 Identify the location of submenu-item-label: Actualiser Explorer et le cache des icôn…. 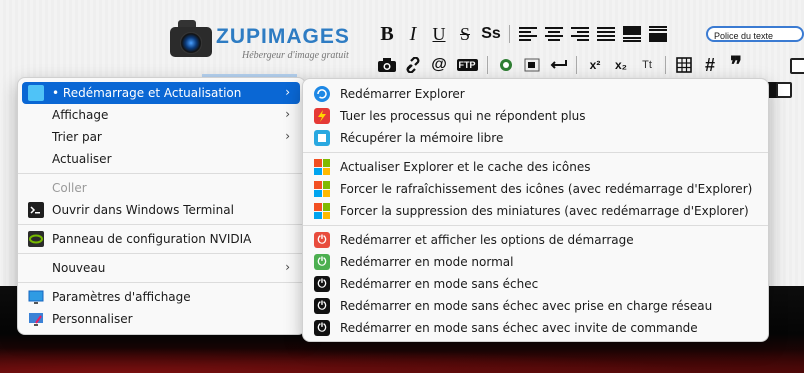
(465, 167).